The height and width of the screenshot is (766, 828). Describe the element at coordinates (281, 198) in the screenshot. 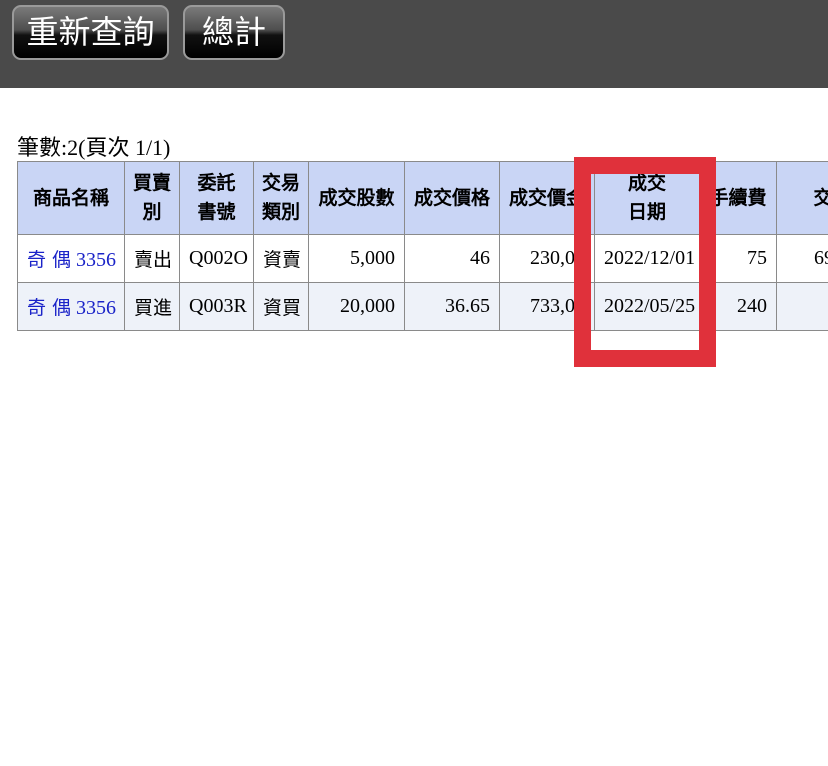

I see `col-header-trade-type: 交易 類別` at that location.